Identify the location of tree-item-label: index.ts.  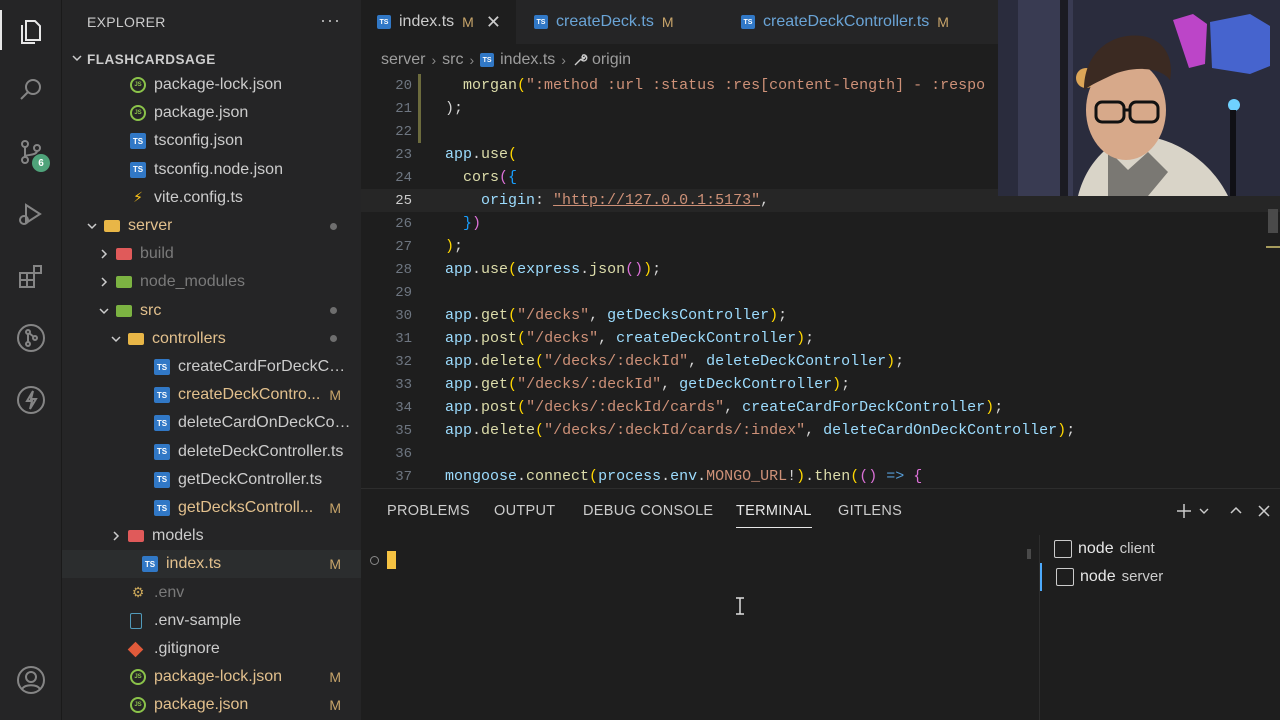
(194, 564).